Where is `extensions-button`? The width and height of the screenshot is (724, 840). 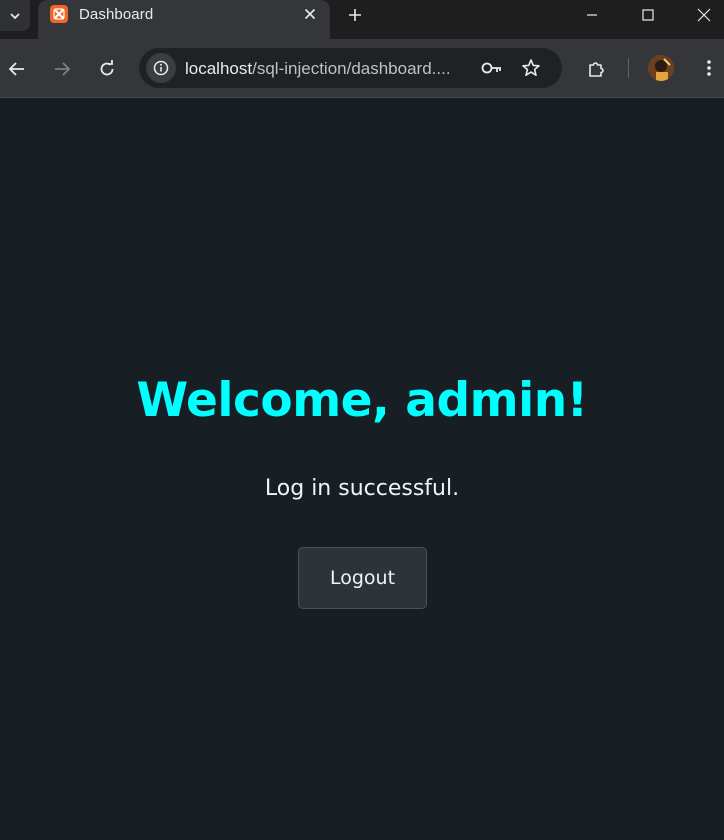
extensions-button is located at coordinates (596, 69).